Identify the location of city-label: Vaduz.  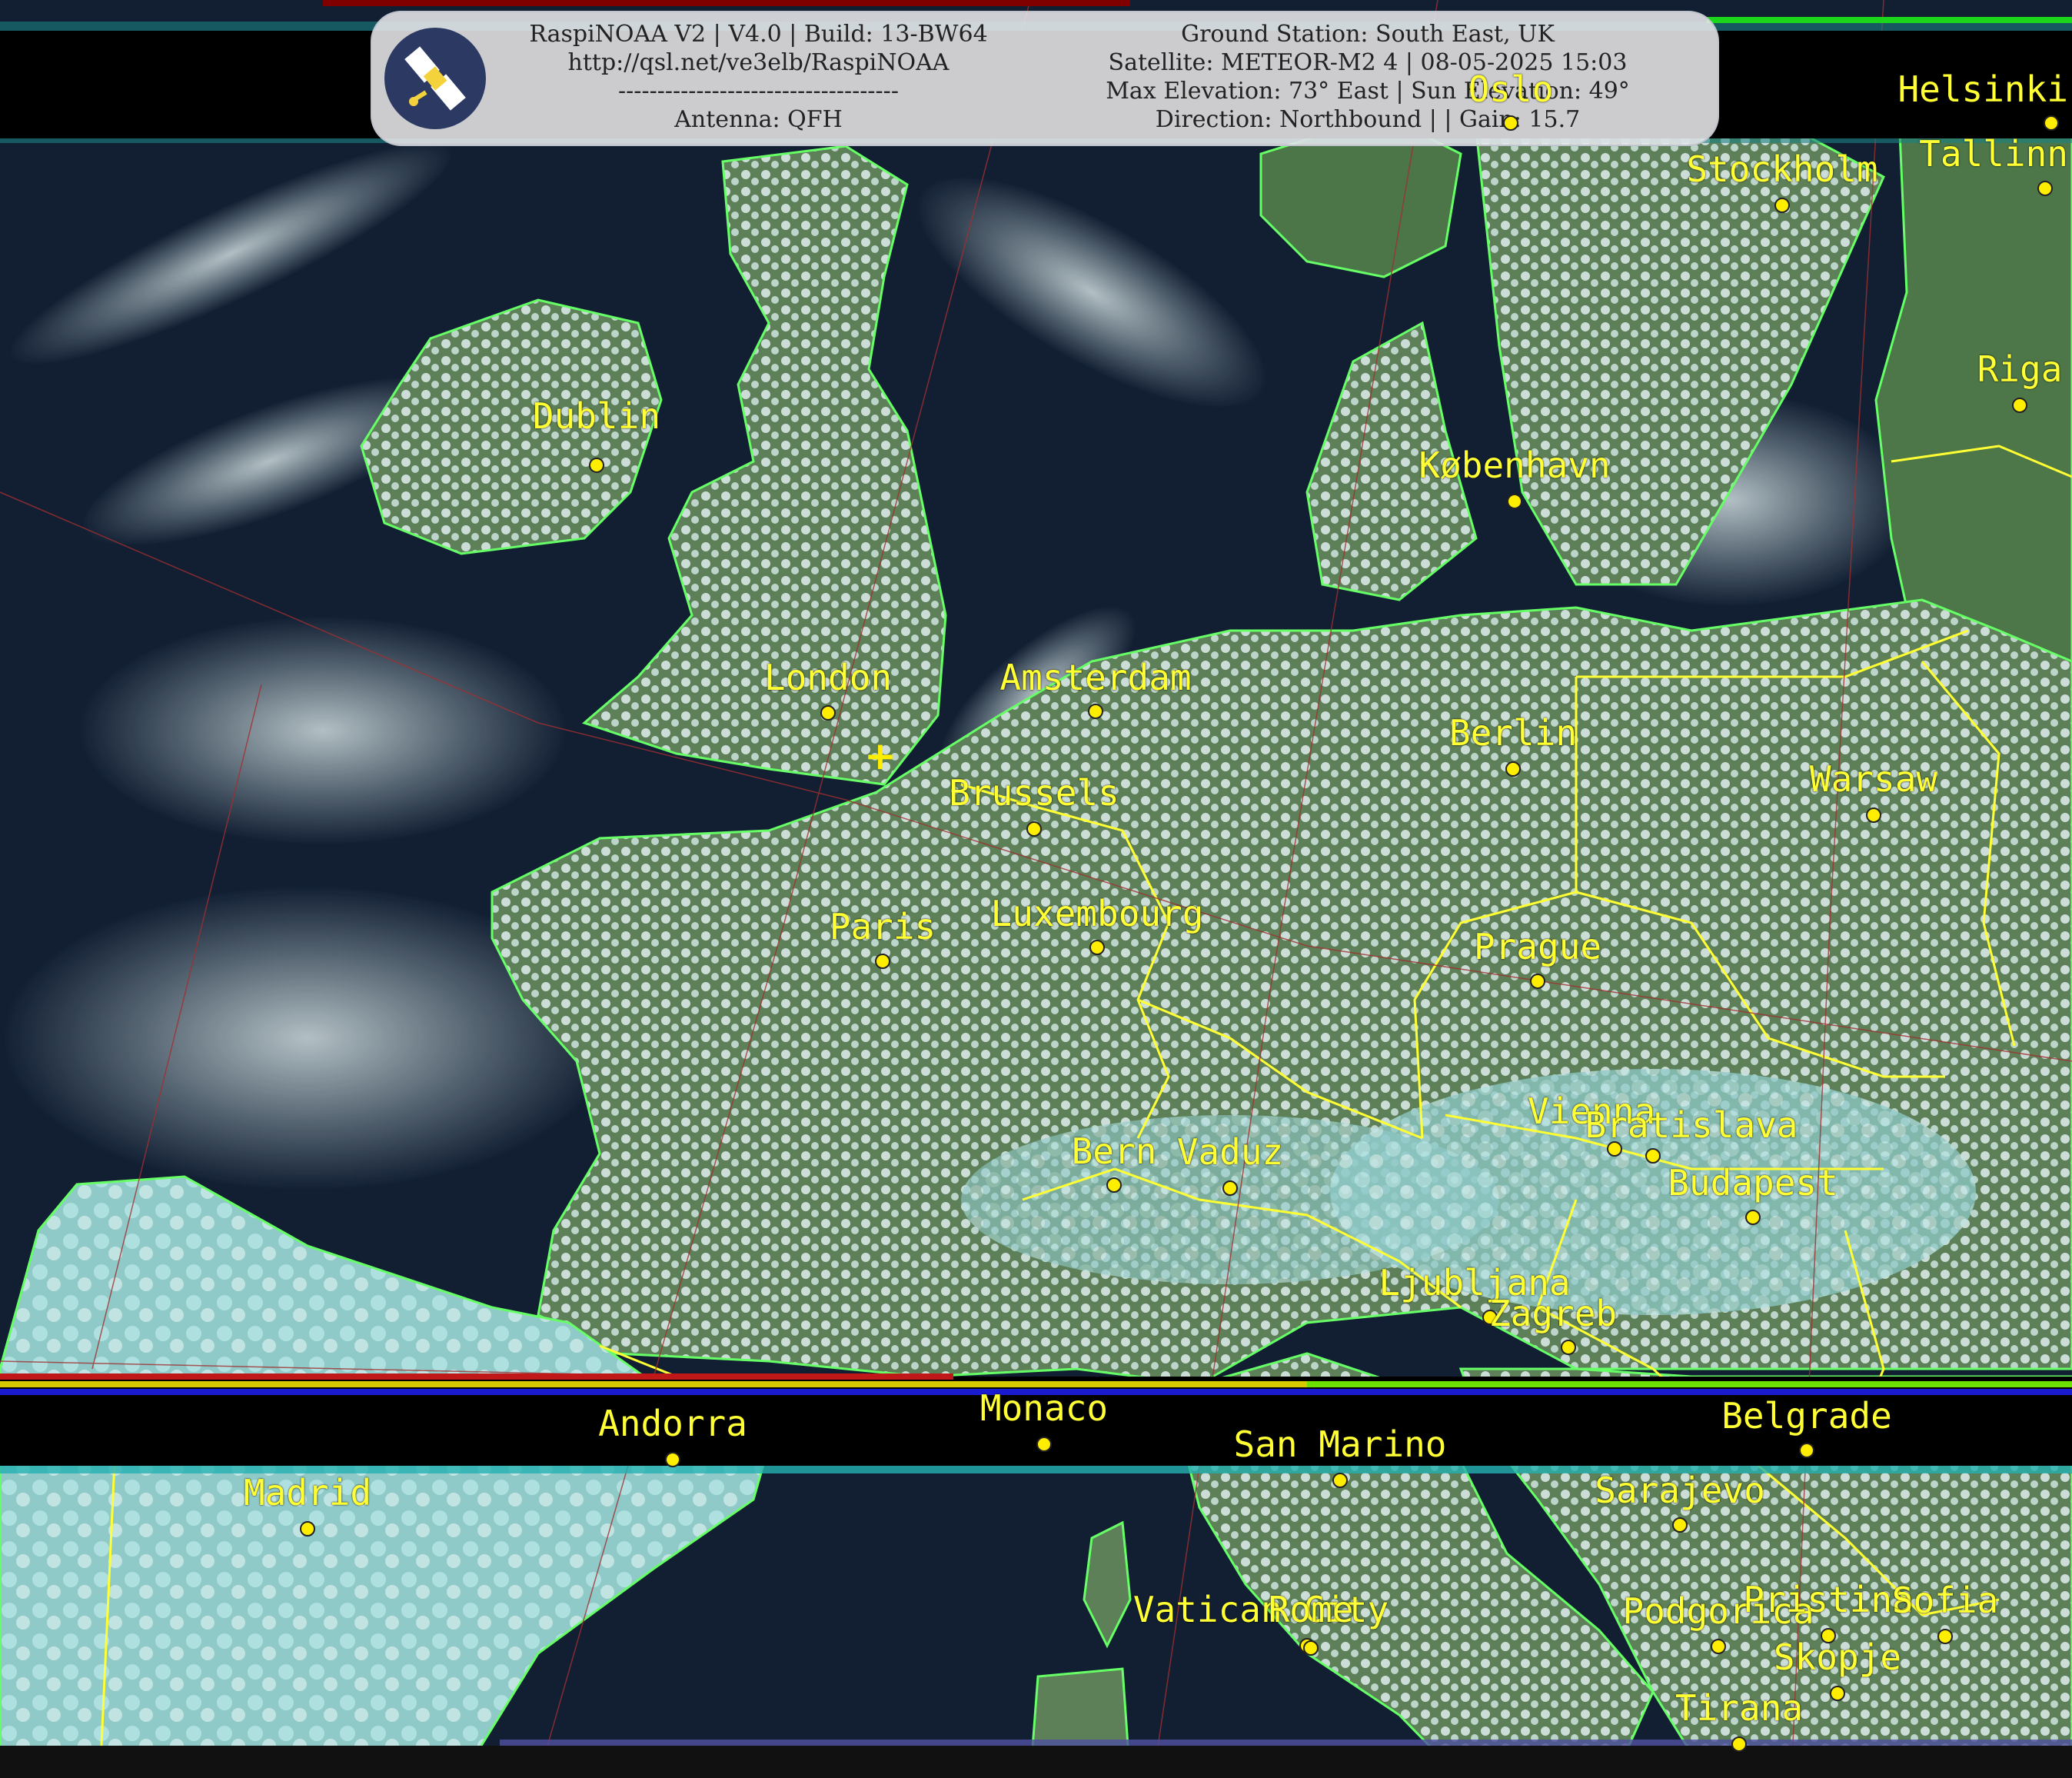
(1230, 1152).